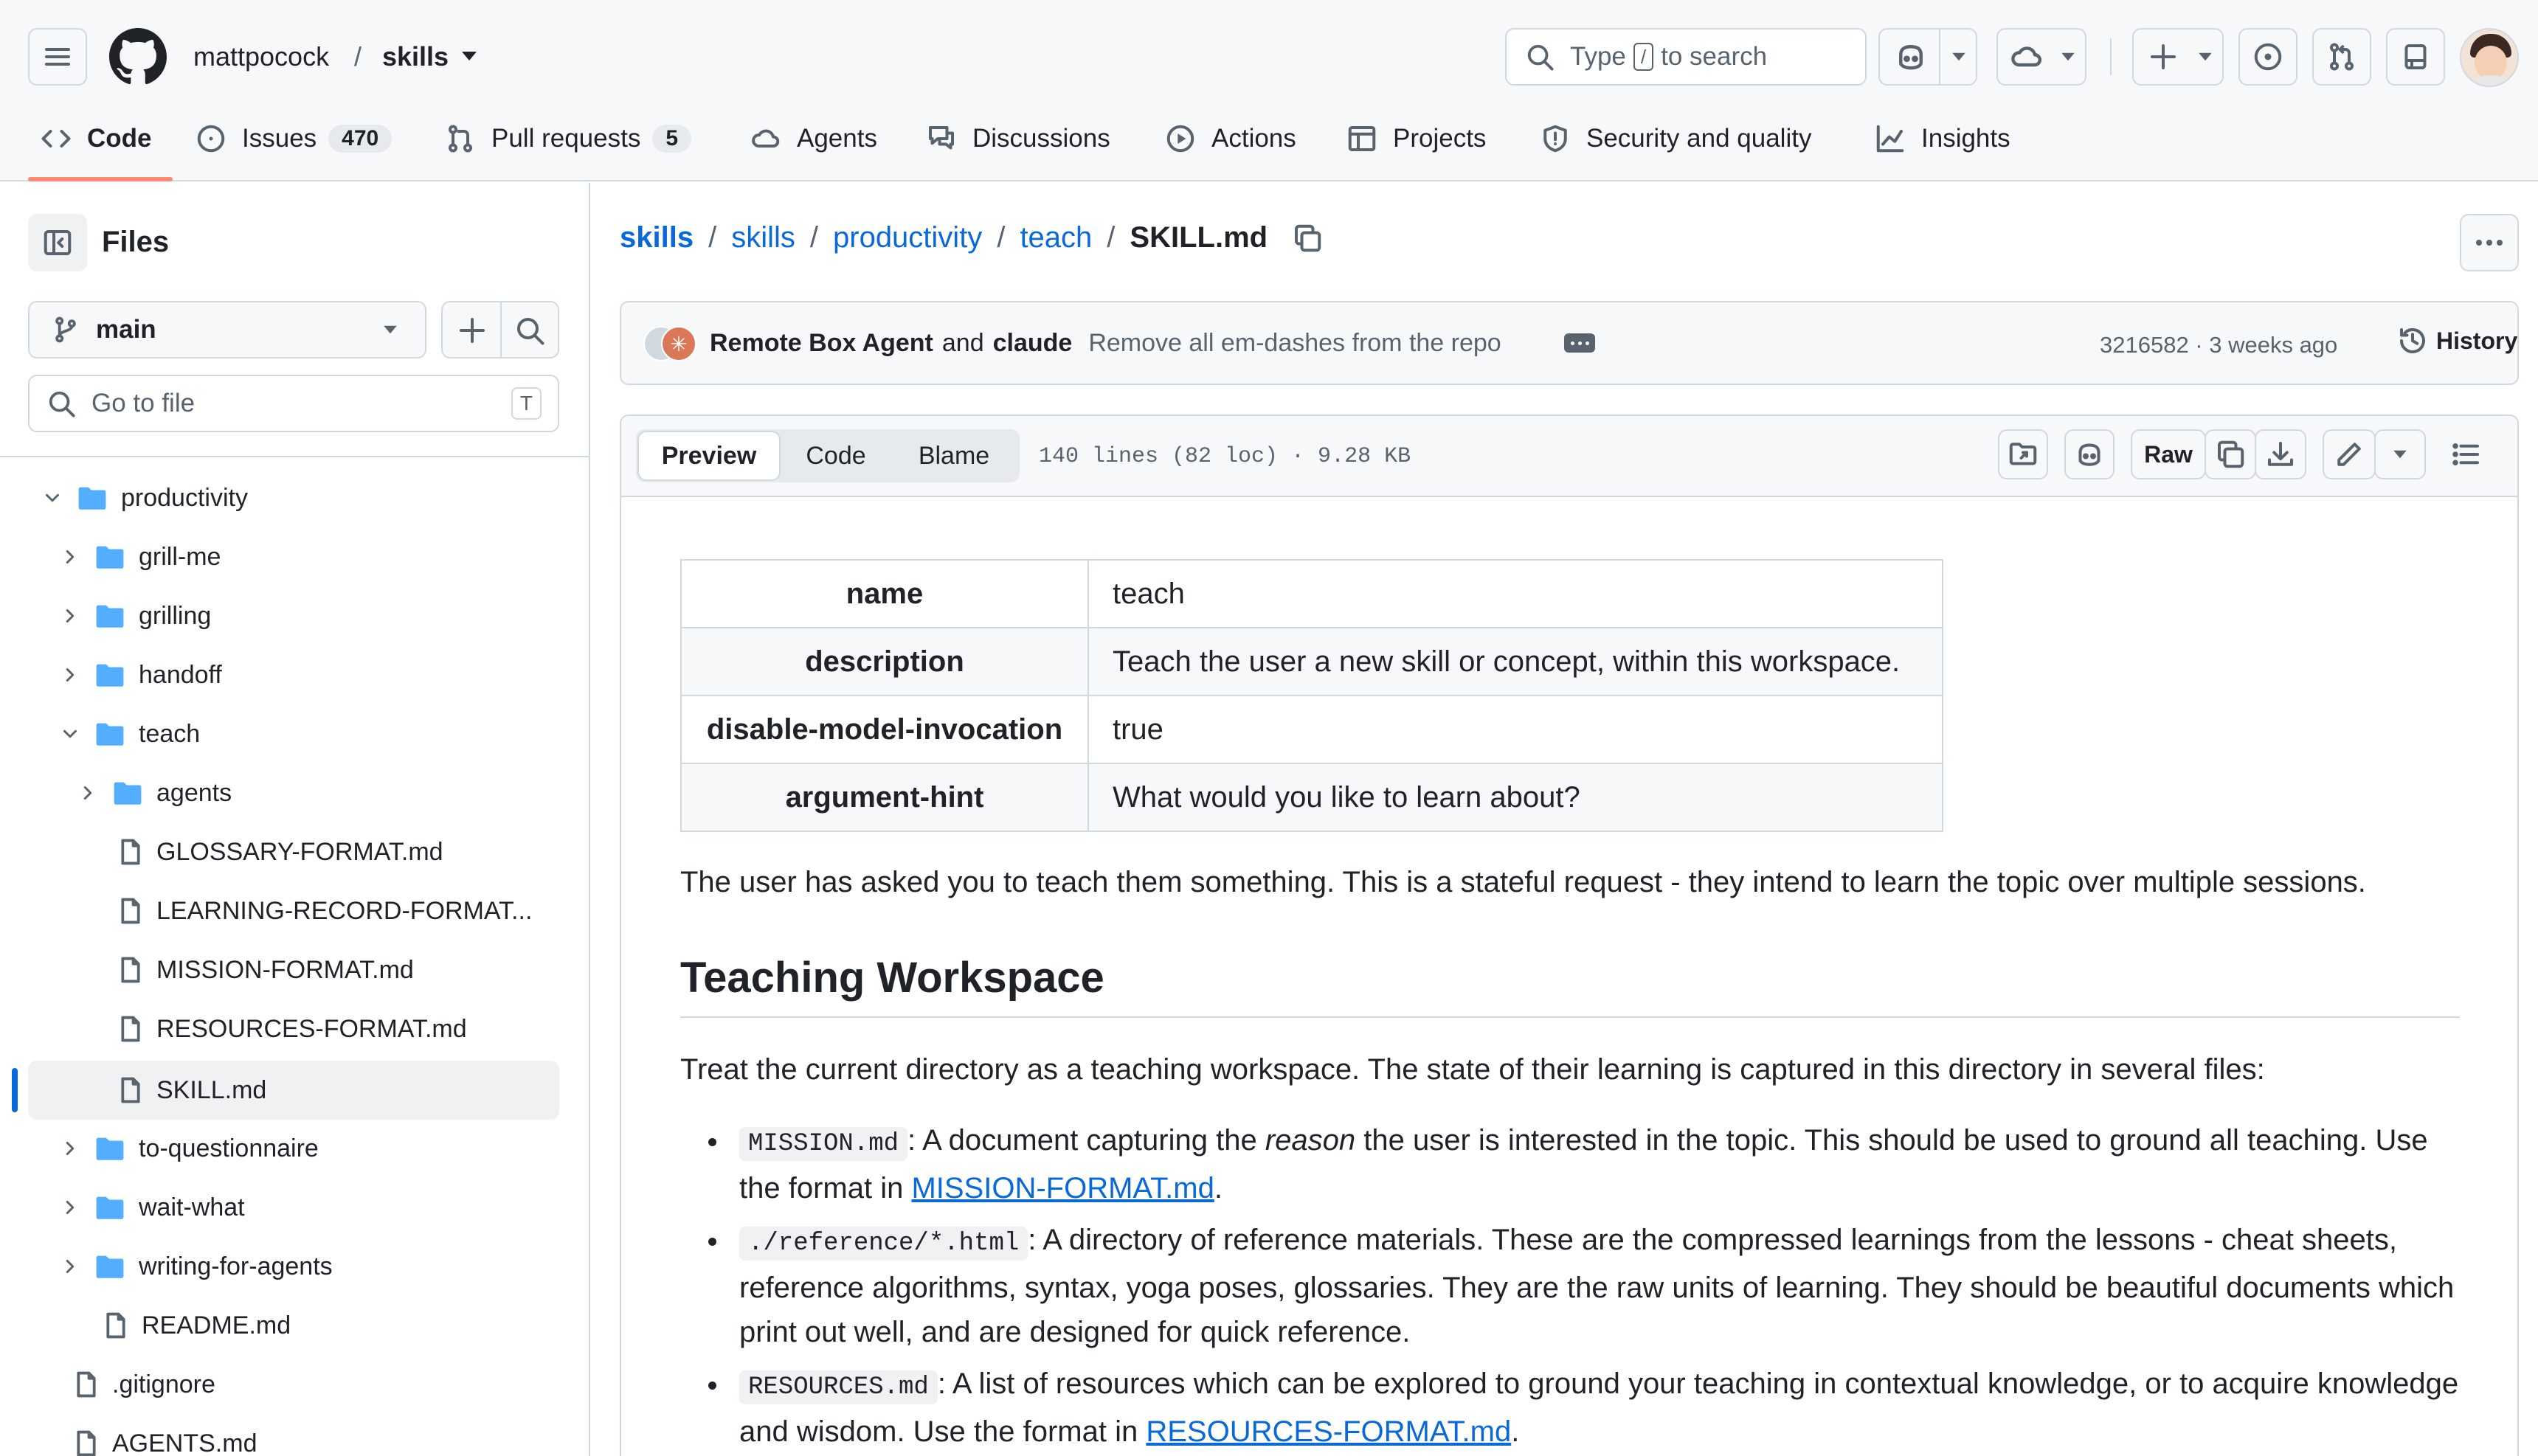 The height and width of the screenshot is (1456, 2538). Describe the element at coordinates (1942, 138) in the screenshot. I see `tab-insights: Insights` at that location.